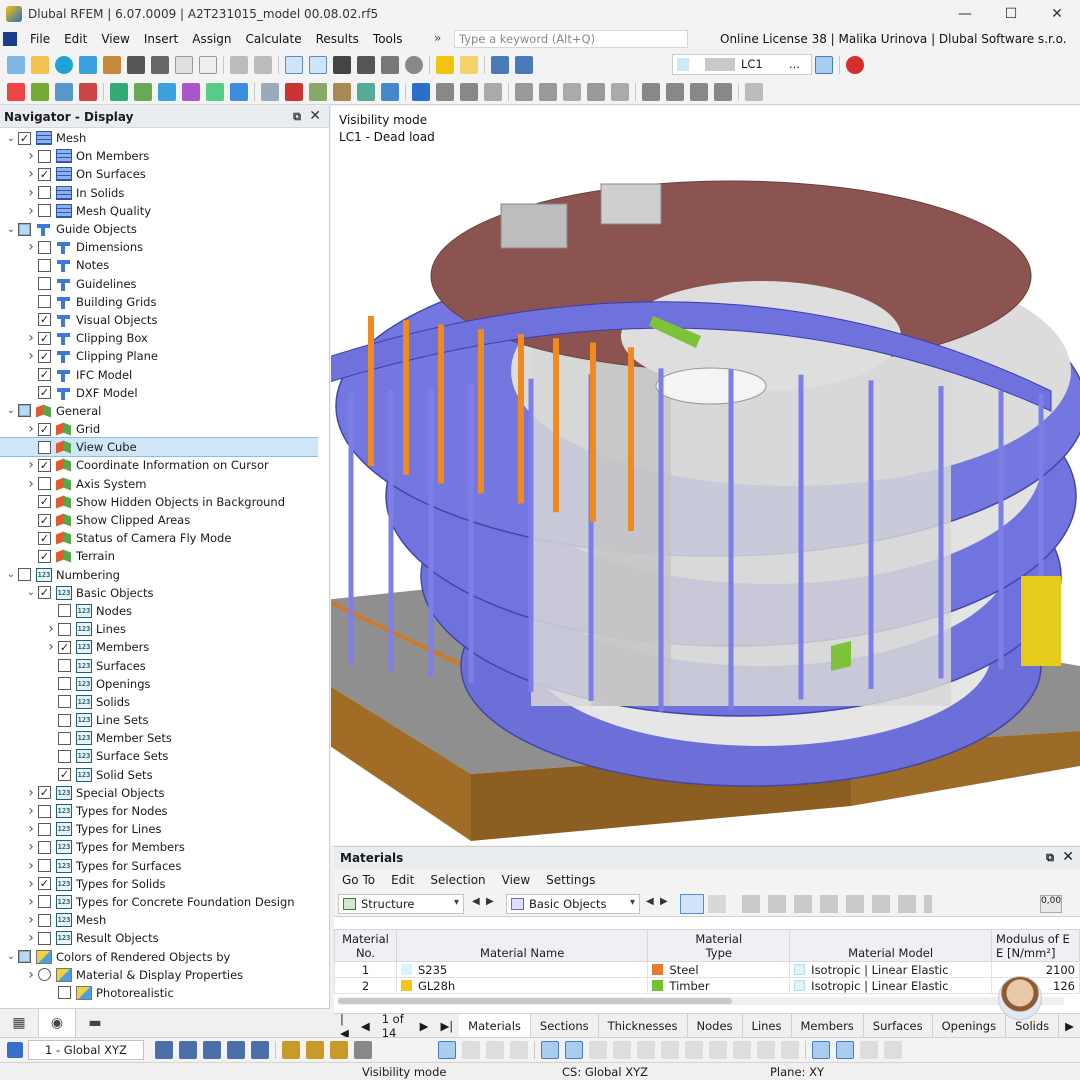 This screenshot has height=1080, width=1080. I want to click on nav-item-special-objects: › ✓ 123 Special Objects, so click(159, 793).